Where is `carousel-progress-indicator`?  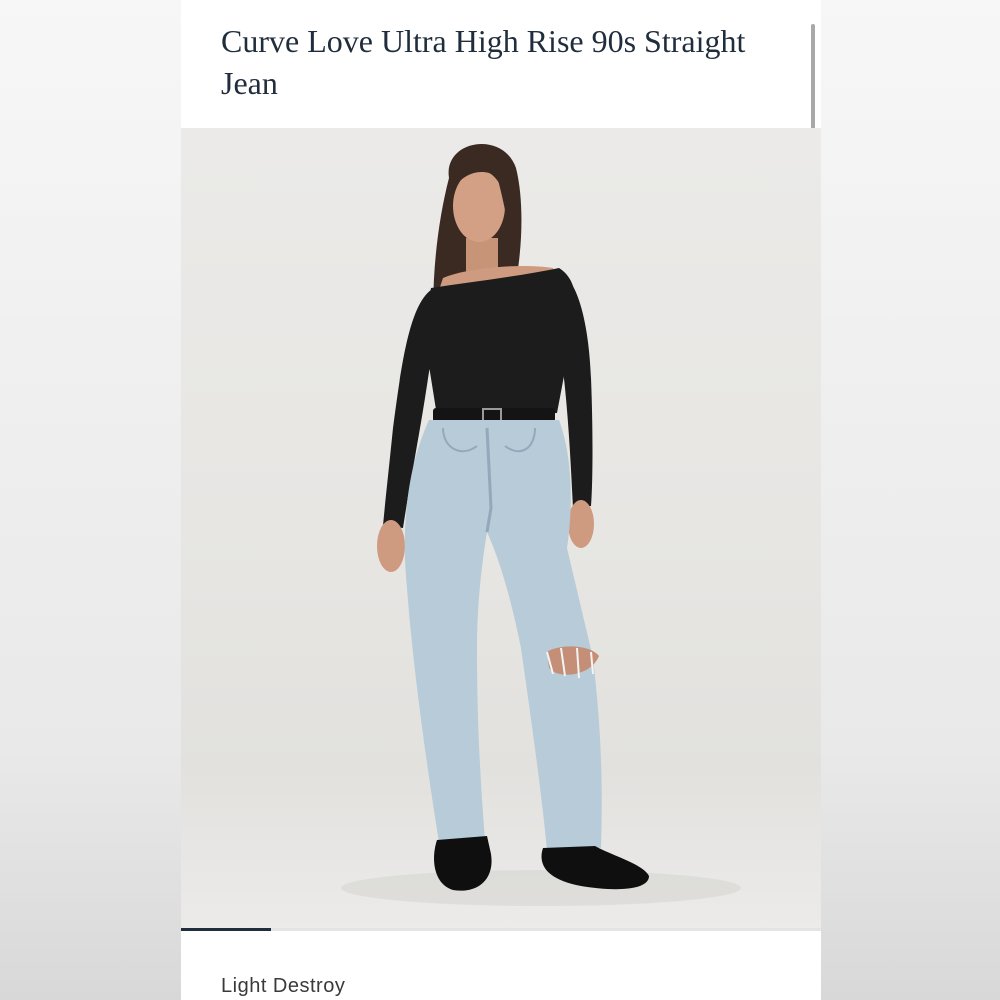
carousel-progress-indicator is located at coordinates (226, 929).